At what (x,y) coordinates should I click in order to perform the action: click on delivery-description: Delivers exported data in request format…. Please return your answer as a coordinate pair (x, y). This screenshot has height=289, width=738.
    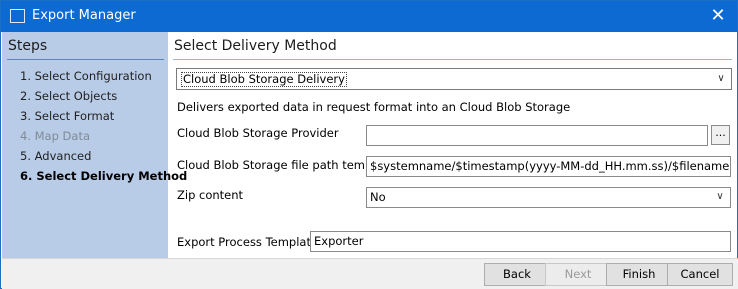
    Looking at the image, I should click on (374, 107).